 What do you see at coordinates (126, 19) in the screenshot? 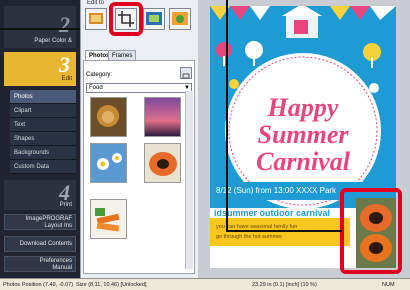
I see `crop-highlight` at bounding box center [126, 19].